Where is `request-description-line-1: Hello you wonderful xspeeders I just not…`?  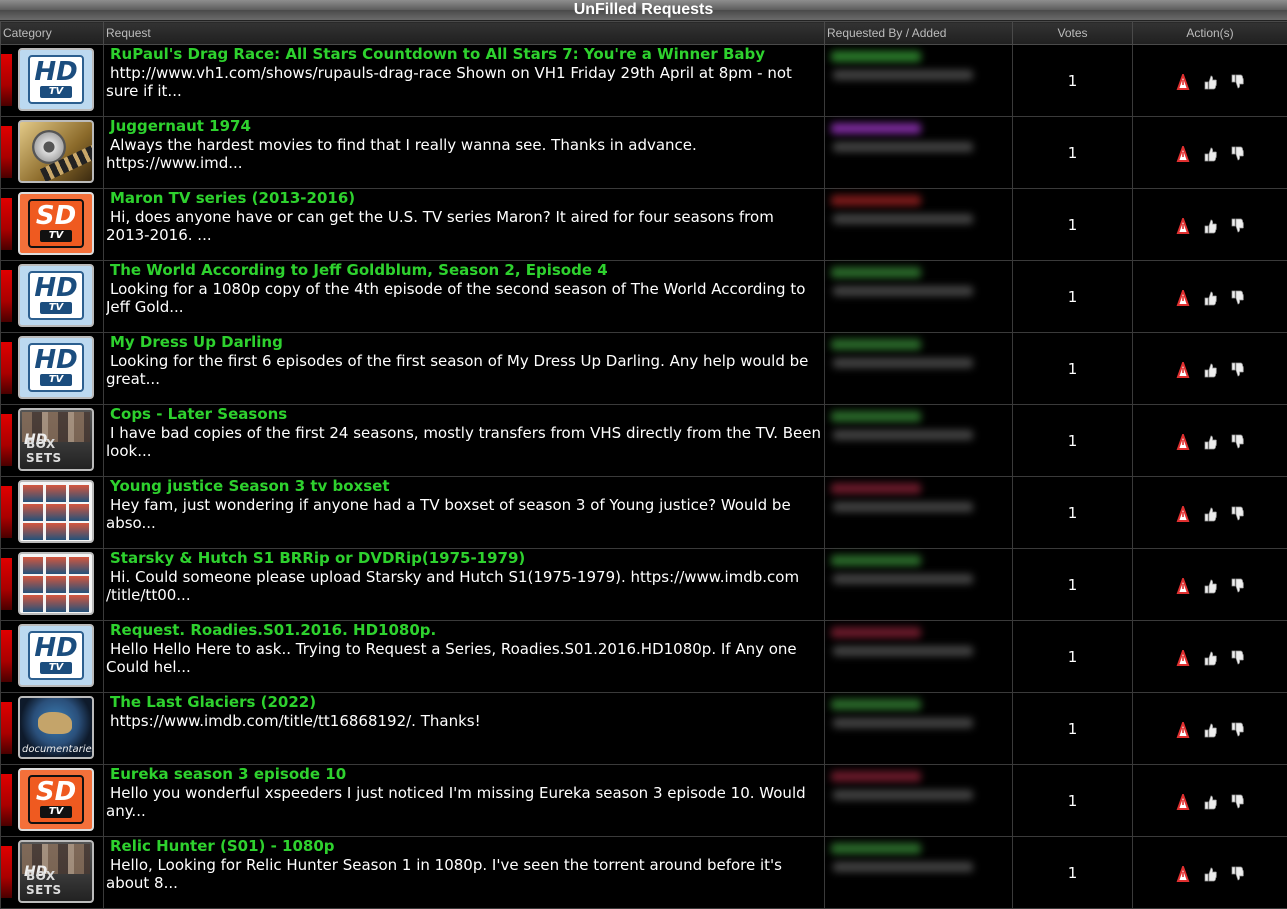
request-description-line-1: Hello you wonderful xspeeders I just not… is located at coordinates (465, 793).